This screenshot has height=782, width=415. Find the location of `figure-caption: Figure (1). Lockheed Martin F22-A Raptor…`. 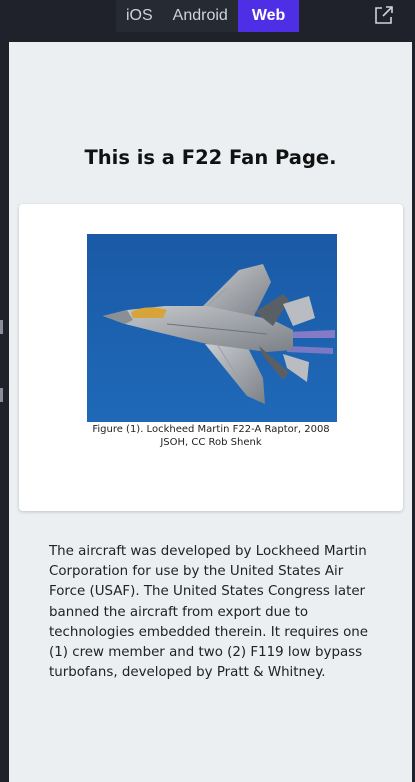

figure-caption: Figure (1). Lockheed Martin F22-A Raptor… is located at coordinates (211, 436).